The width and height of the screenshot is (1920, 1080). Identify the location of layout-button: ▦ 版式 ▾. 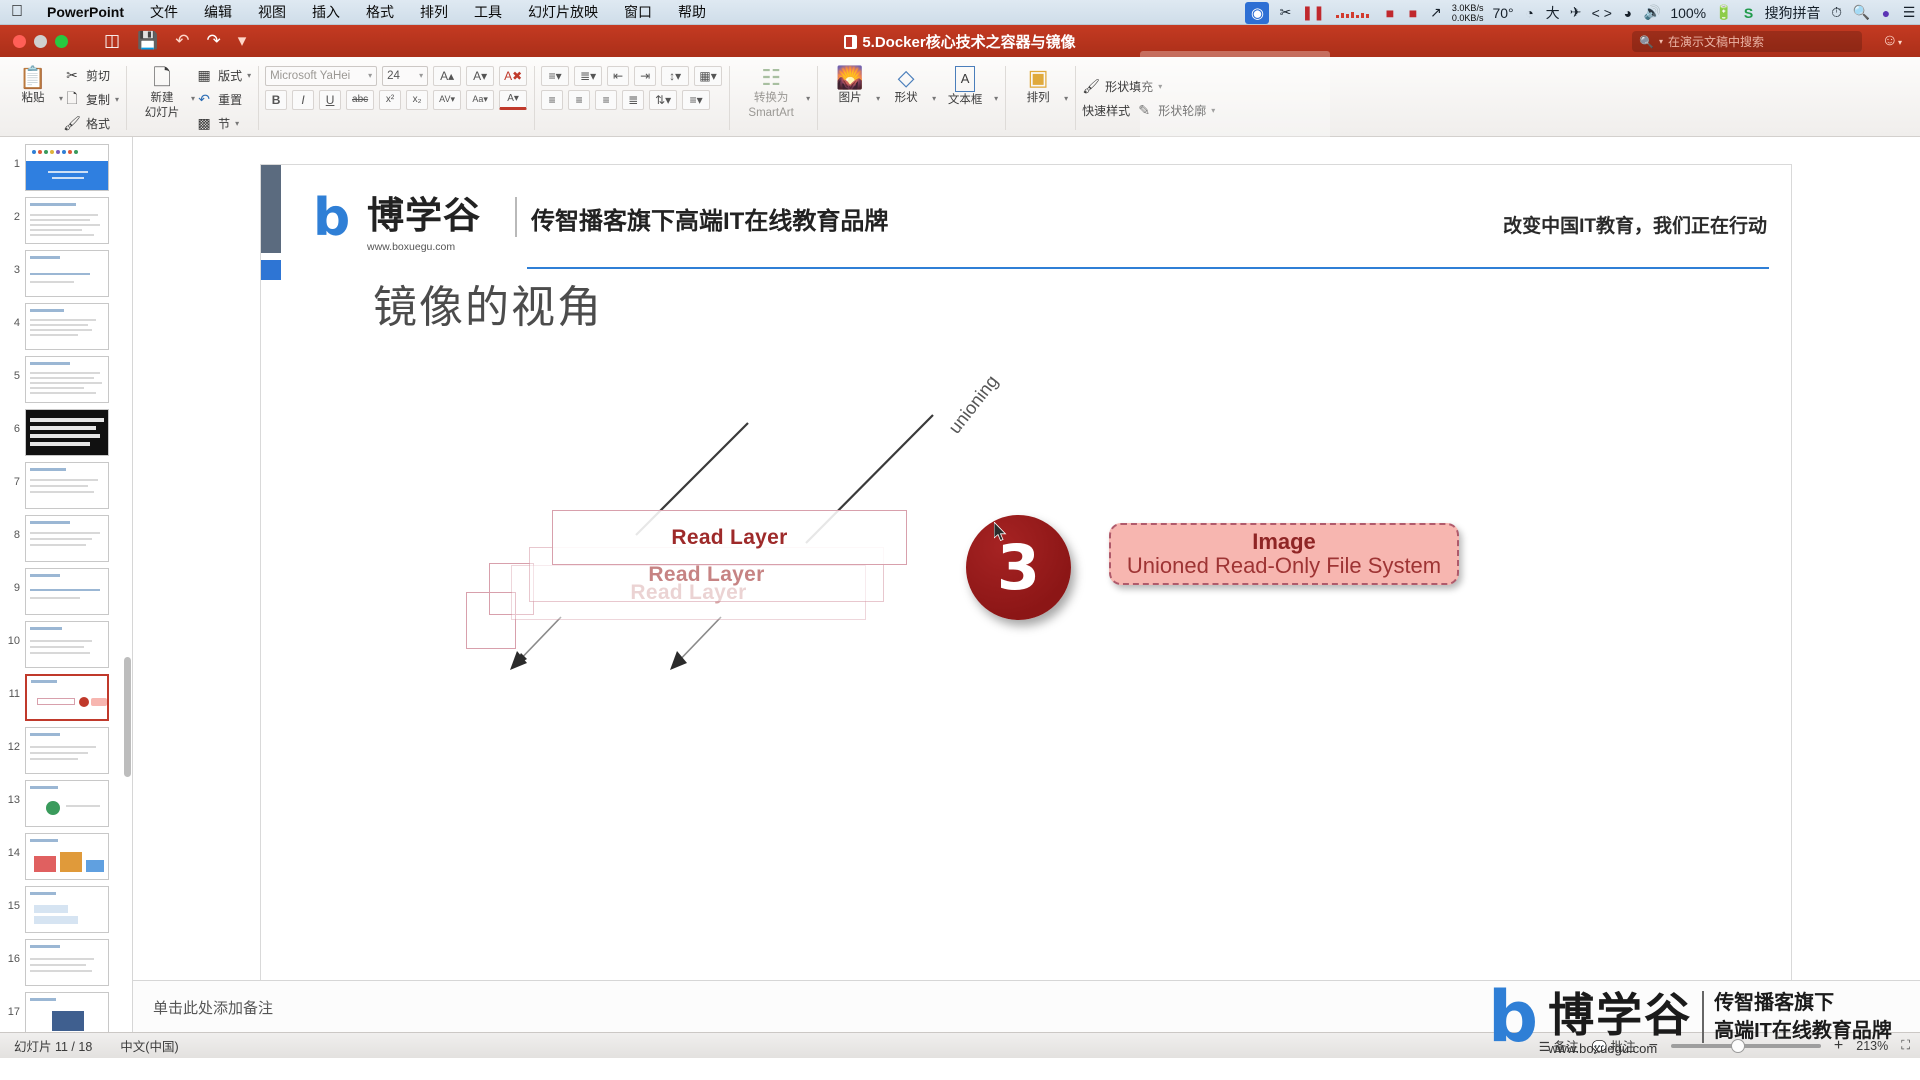
(223, 75).